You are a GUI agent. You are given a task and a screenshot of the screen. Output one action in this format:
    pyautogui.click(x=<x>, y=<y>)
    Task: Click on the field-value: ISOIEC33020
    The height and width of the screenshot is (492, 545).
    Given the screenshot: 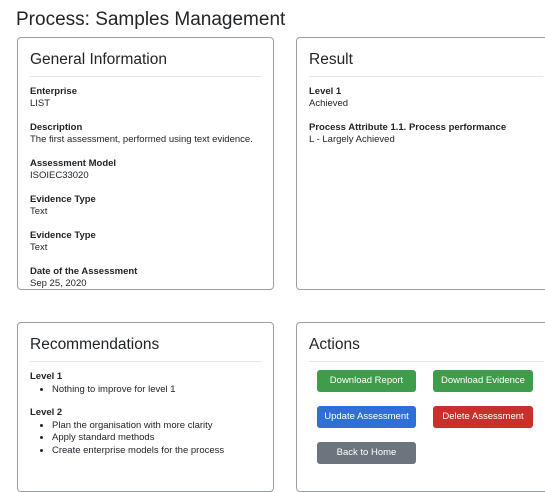 What is the action you would take?
    pyautogui.click(x=59, y=175)
    